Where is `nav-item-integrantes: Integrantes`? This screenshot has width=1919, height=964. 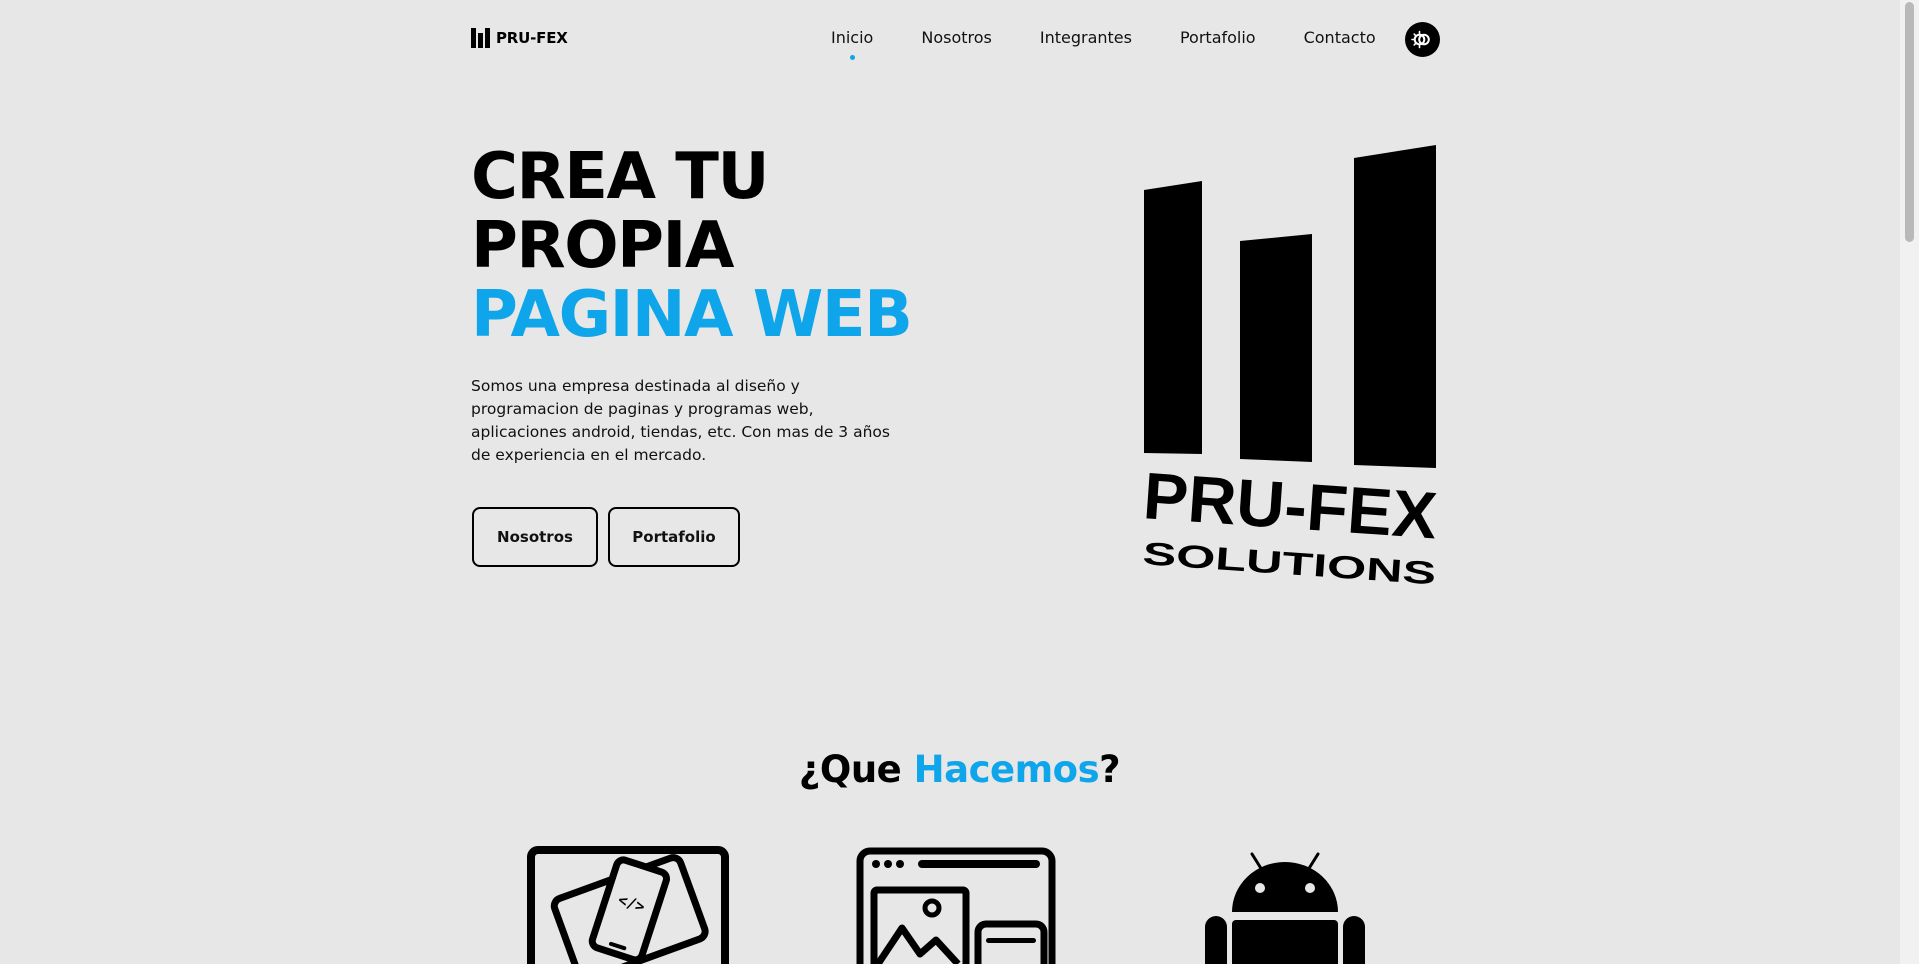 nav-item-integrantes: Integrantes is located at coordinates (1086, 38).